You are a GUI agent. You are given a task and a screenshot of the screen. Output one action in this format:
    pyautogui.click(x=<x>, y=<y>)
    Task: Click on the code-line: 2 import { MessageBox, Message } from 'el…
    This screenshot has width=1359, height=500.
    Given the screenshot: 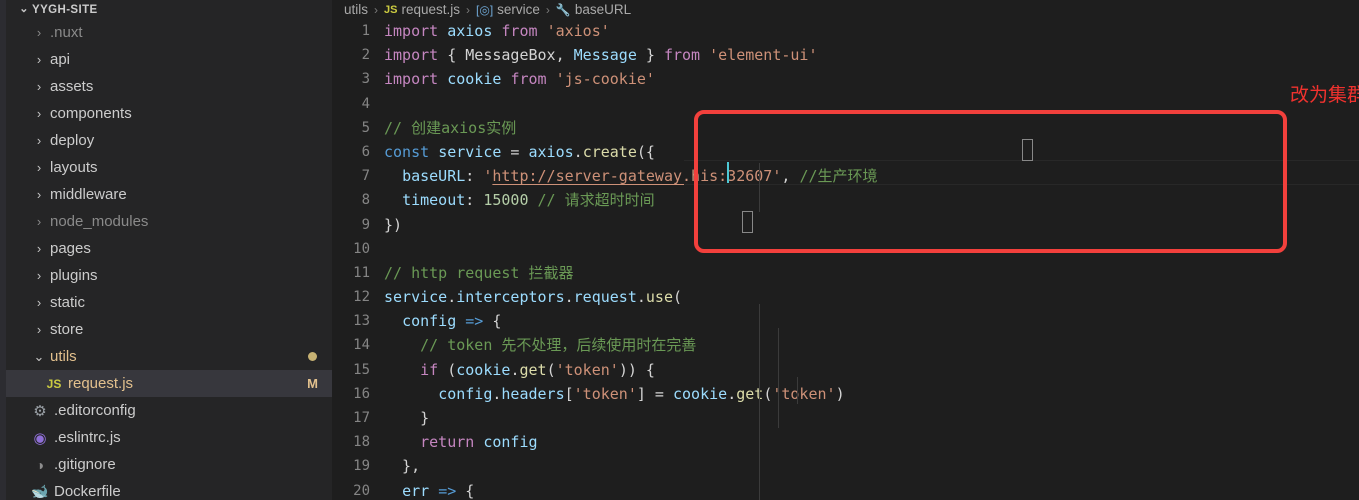 What is the action you would take?
    pyautogui.click(x=845, y=55)
    